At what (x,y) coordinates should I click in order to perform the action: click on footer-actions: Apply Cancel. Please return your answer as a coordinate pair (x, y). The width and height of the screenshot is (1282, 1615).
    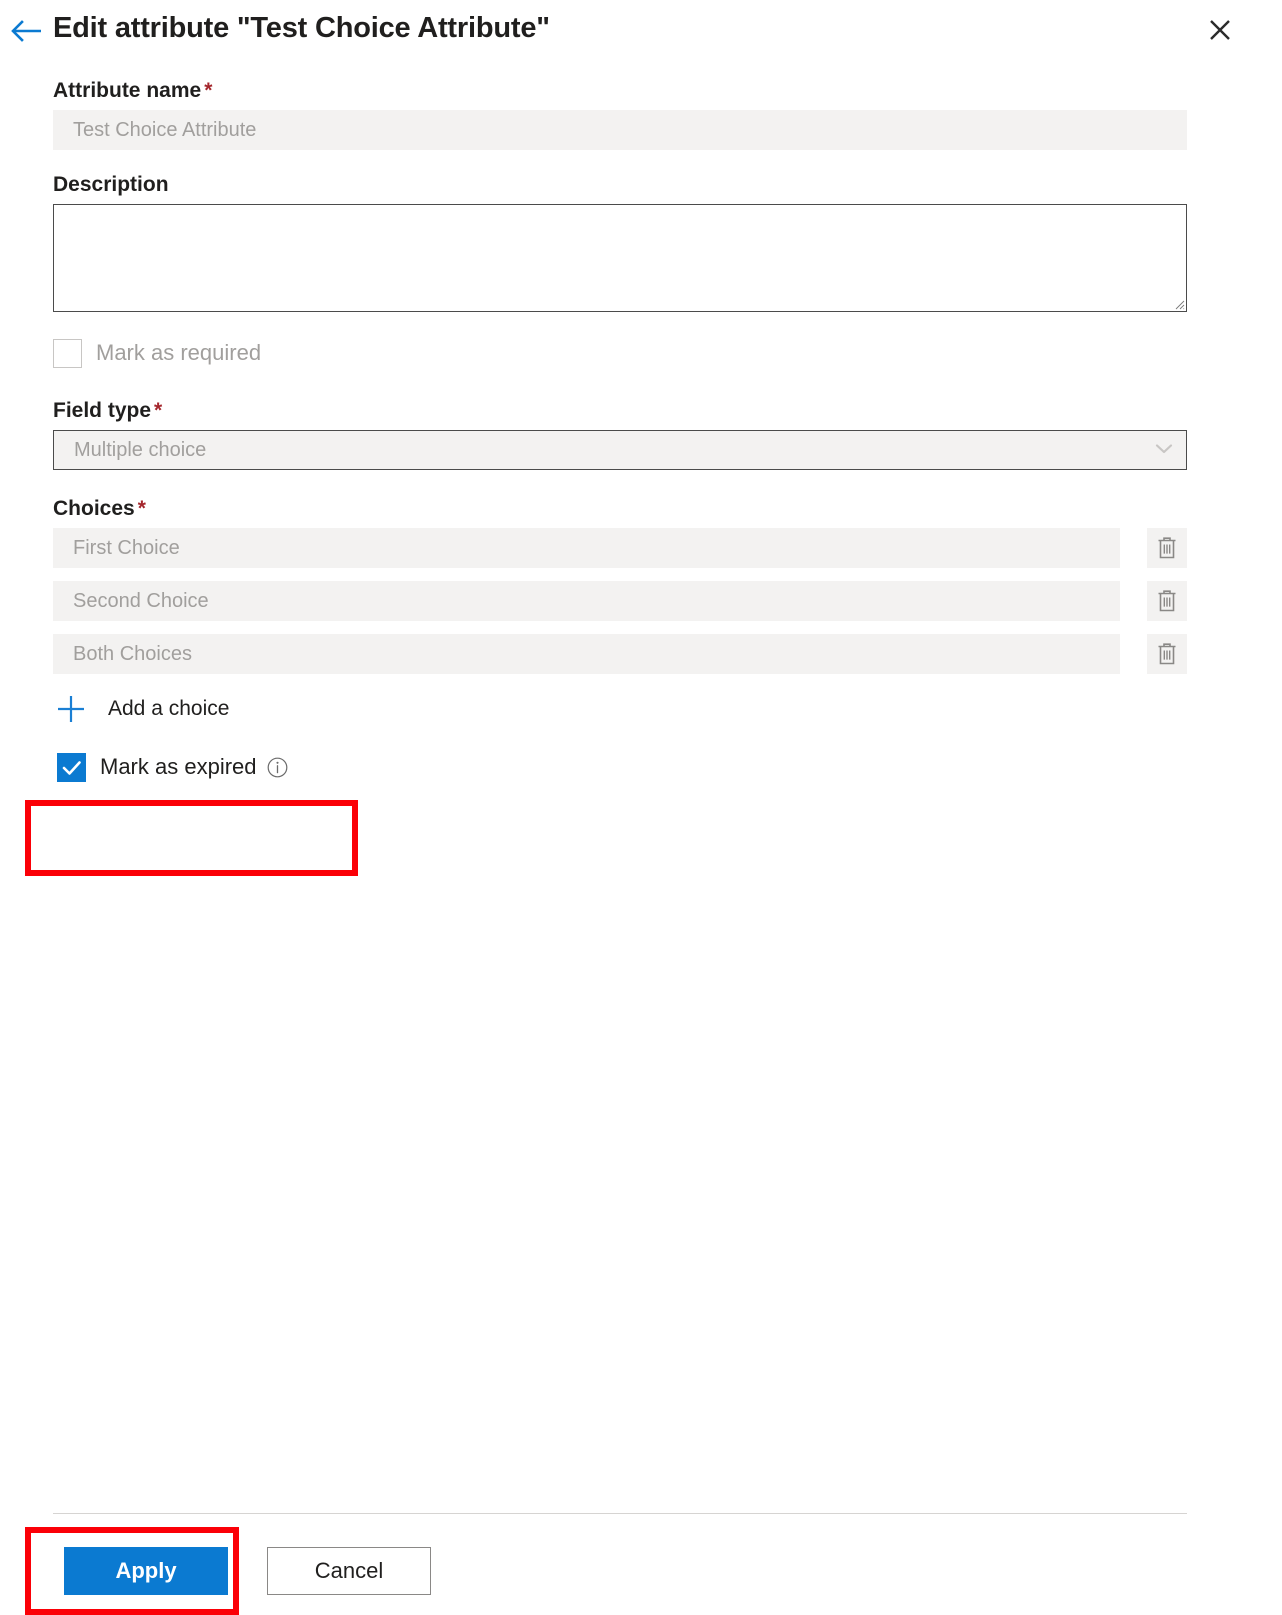
    Looking at the image, I should click on (247, 1571).